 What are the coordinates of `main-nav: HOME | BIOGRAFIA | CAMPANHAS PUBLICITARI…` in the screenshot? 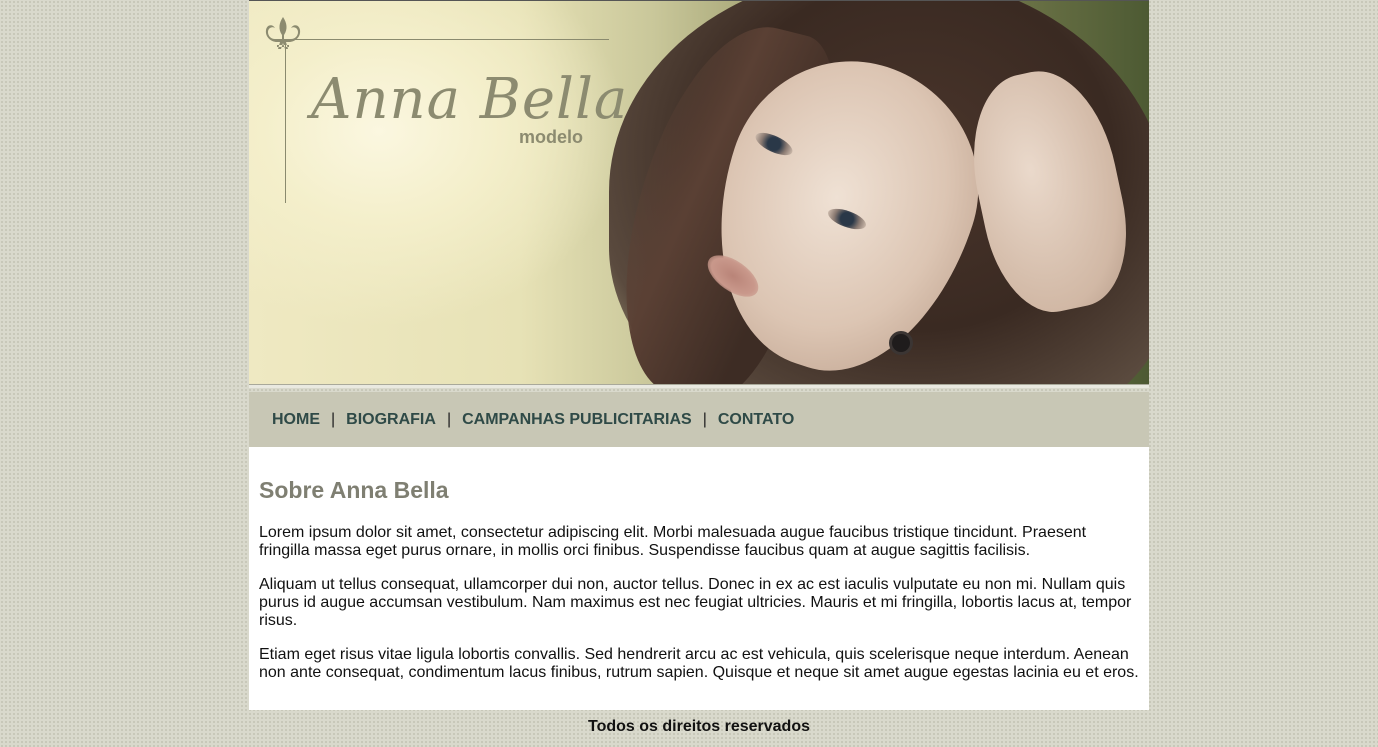 It's located at (699, 419).